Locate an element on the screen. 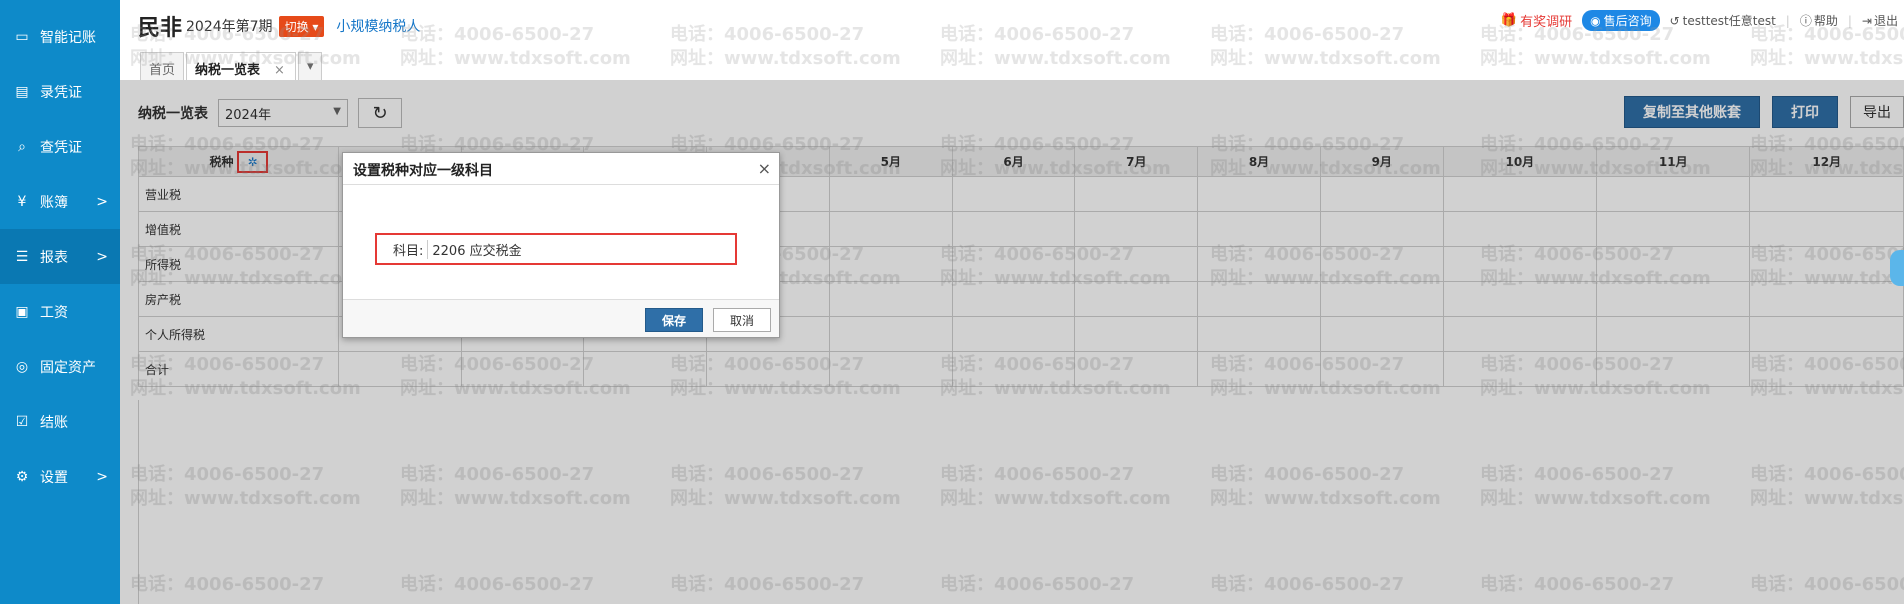 This screenshot has height=604, width=1904. gear-icon: ⚙ is located at coordinates (22, 476).